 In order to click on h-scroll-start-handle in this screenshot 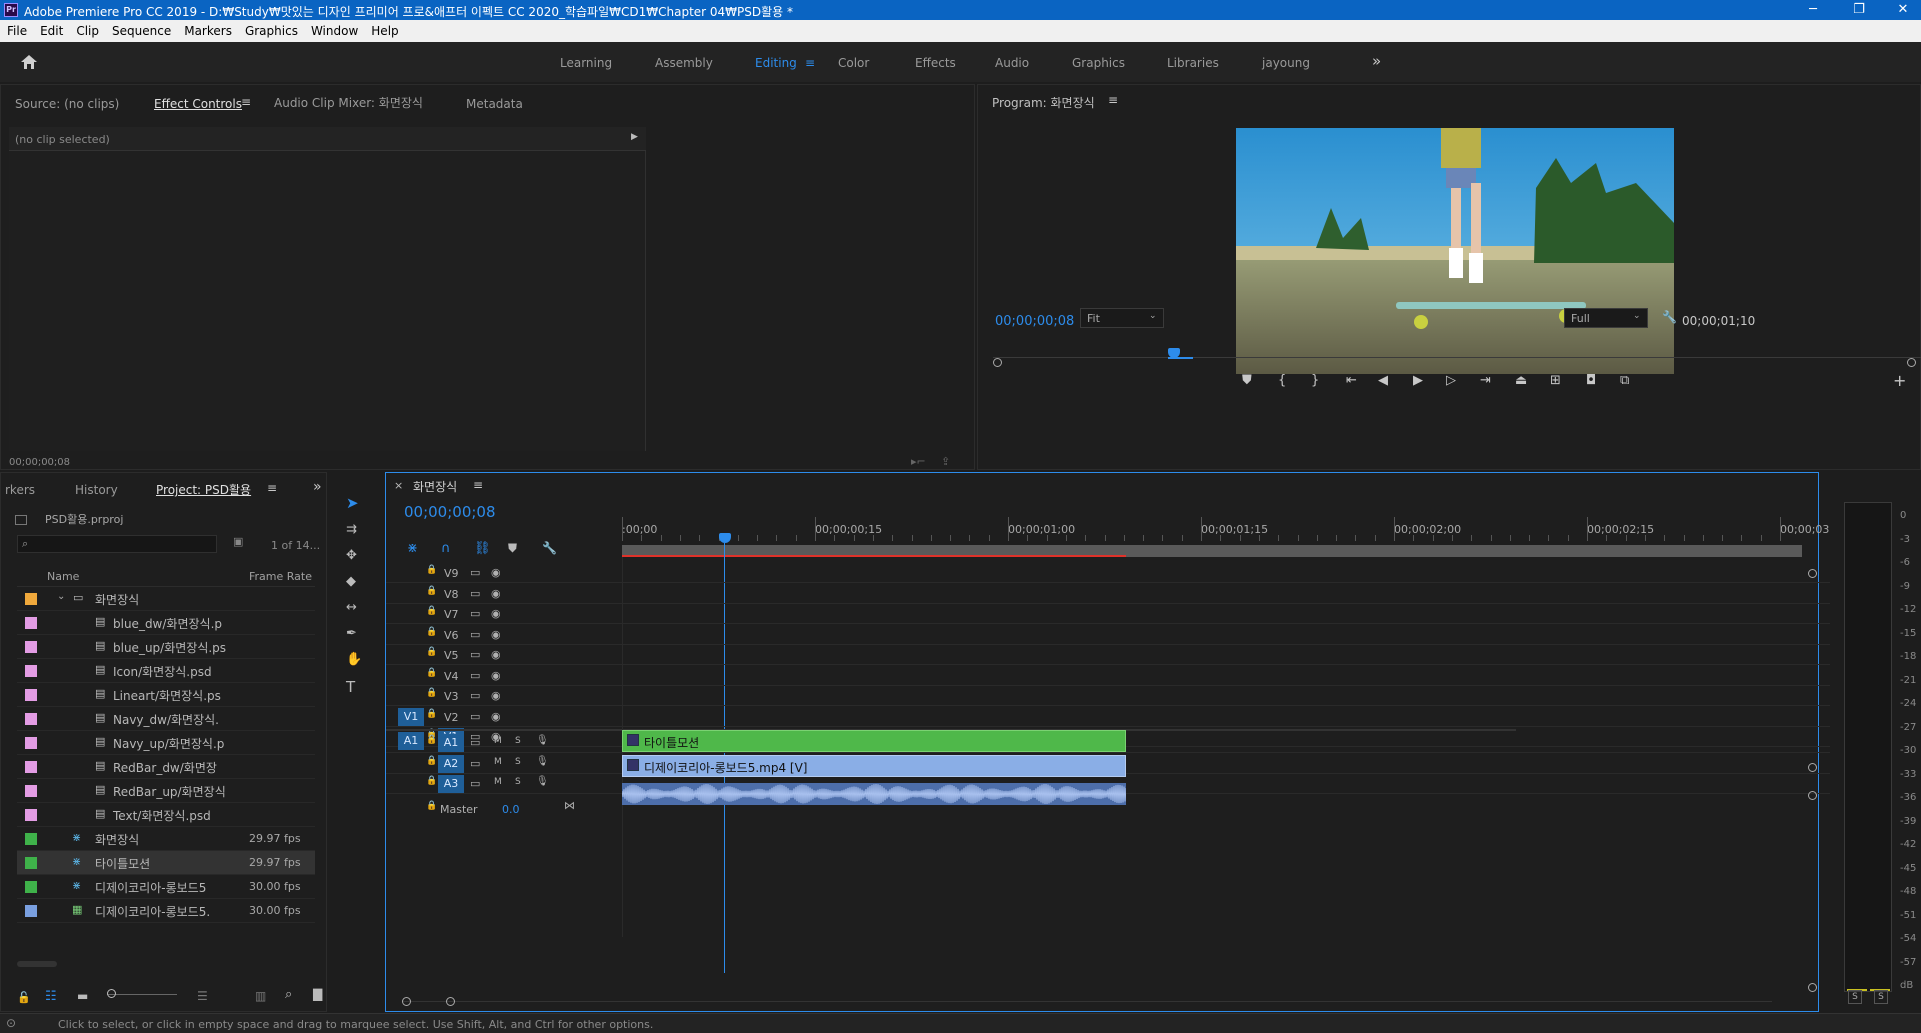, I will do `click(406, 1001)`.